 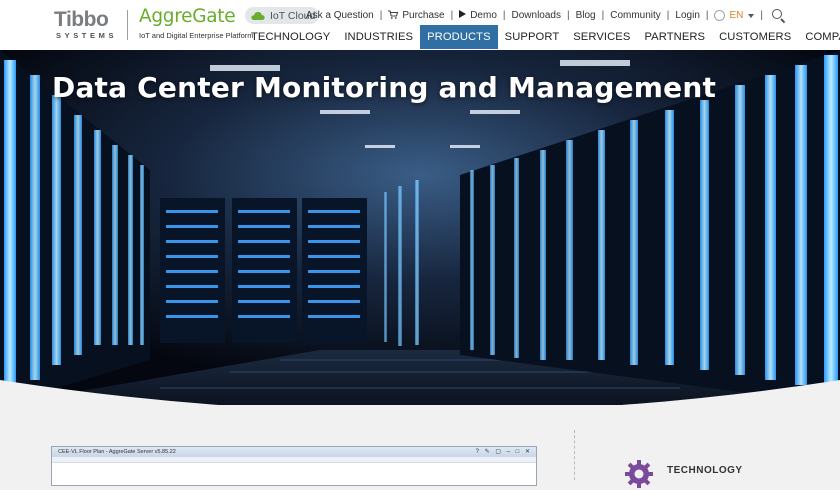 I want to click on nav-services: SERVICES, so click(x=601, y=37).